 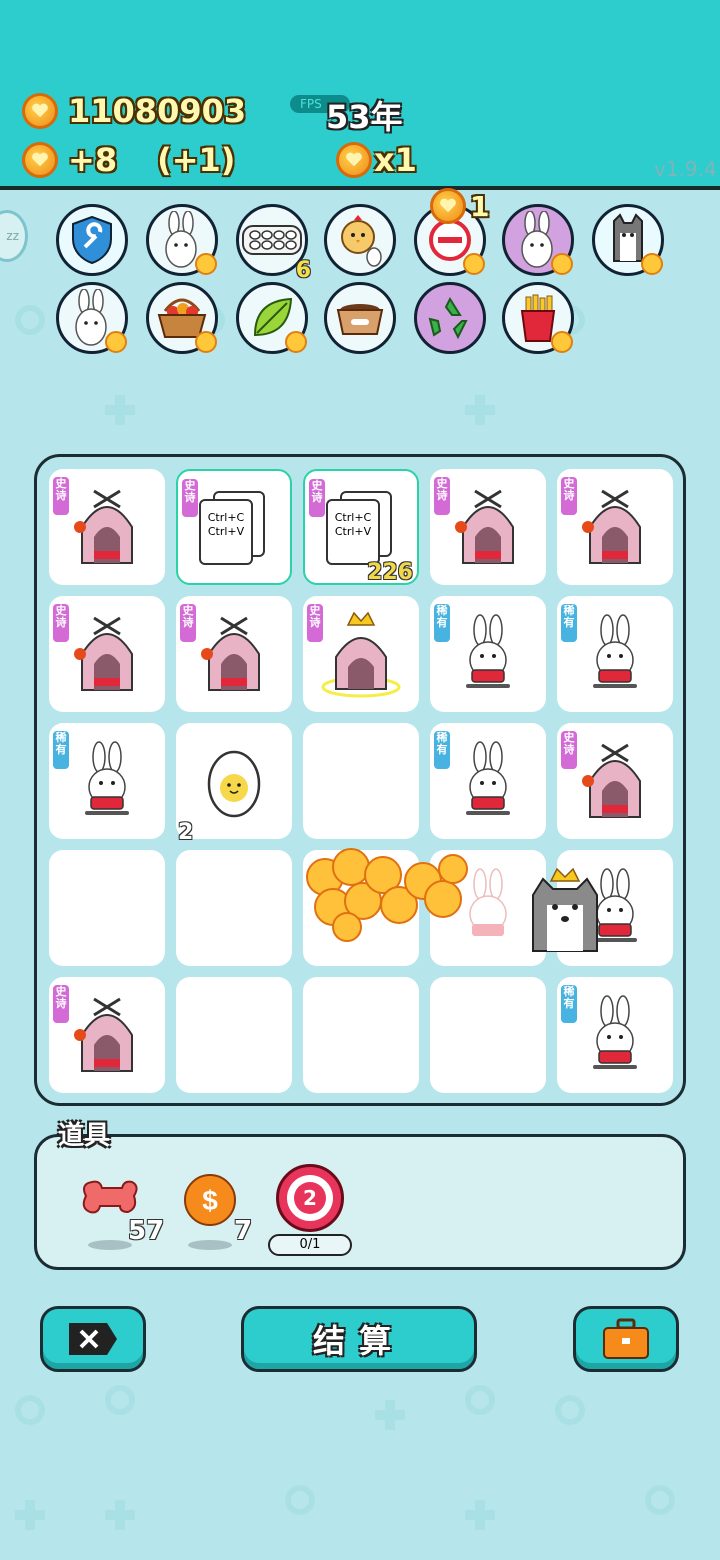 I want to click on symbol-bunny-alt, so click(x=92, y=318).